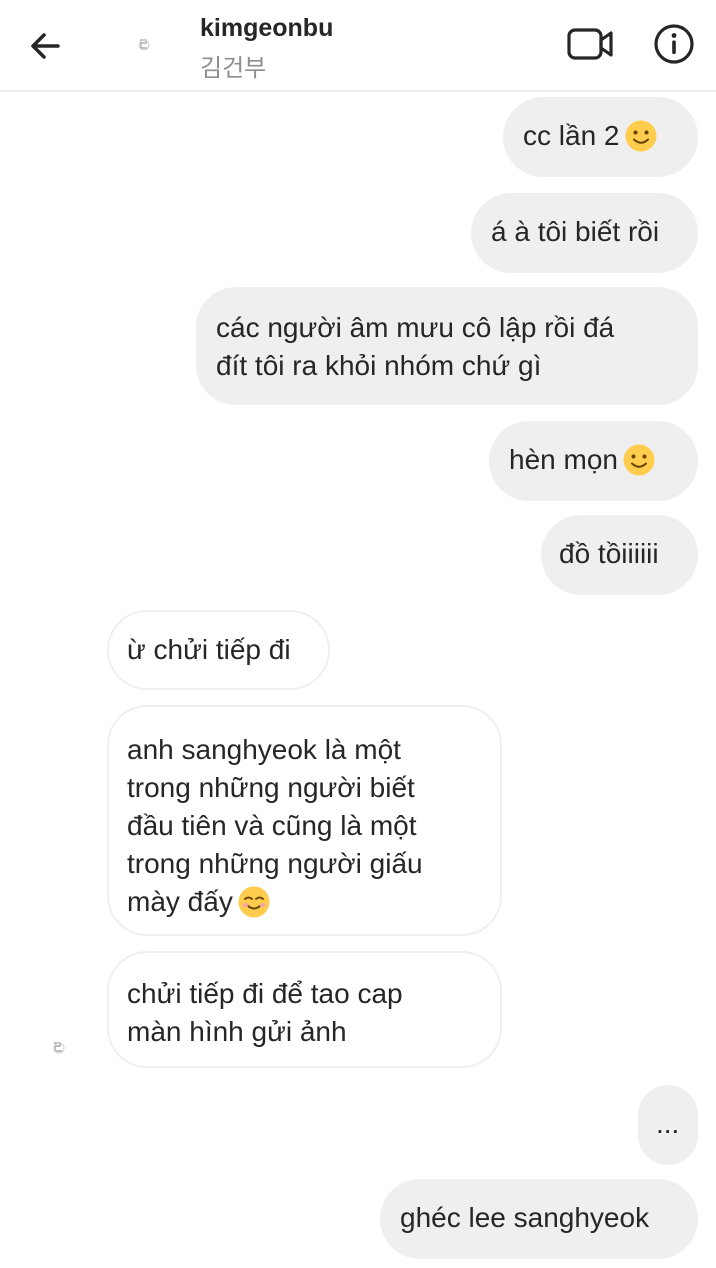 This screenshot has height=1268, width=716. What do you see at coordinates (379, 365) in the screenshot?
I see `message-text-line: đít tôi ra khỏi nhóm chứ gì` at bounding box center [379, 365].